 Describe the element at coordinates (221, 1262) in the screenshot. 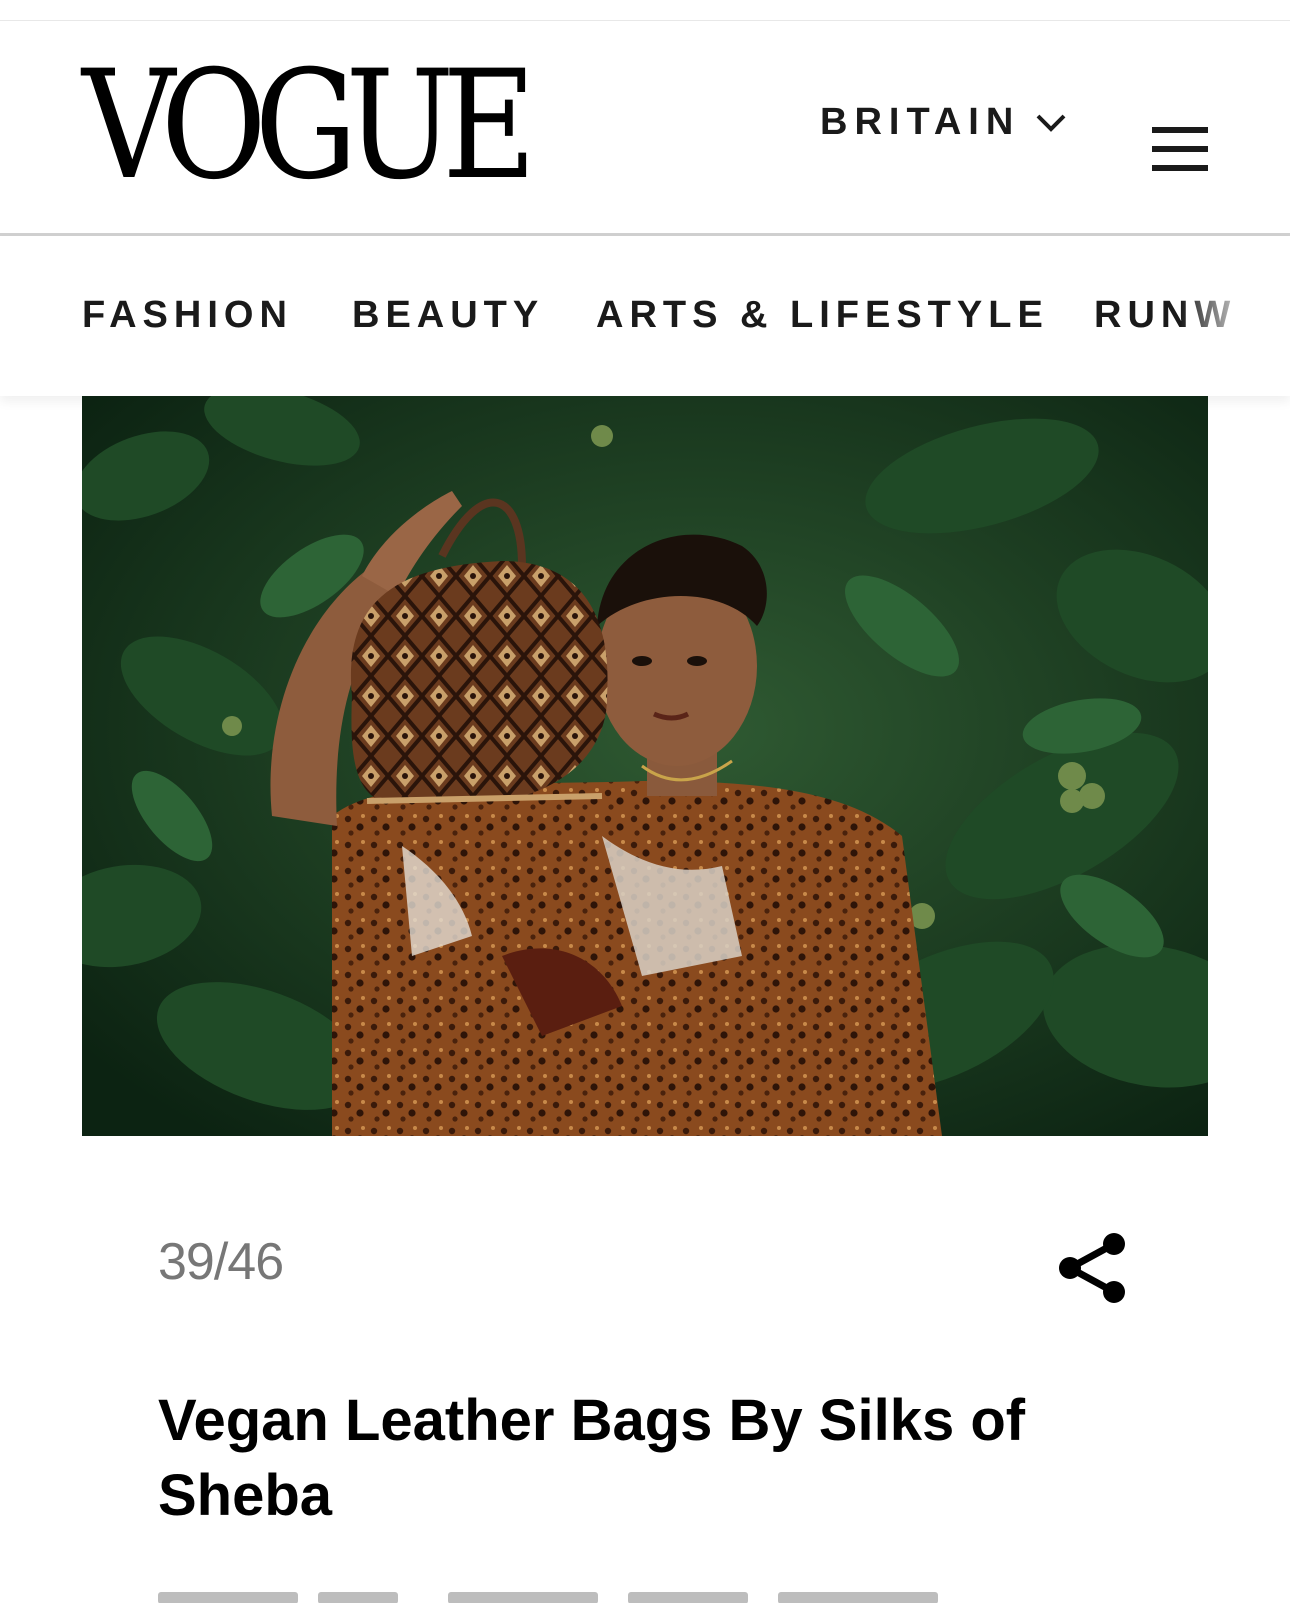

I see `gallery-counter: 39/46` at that location.